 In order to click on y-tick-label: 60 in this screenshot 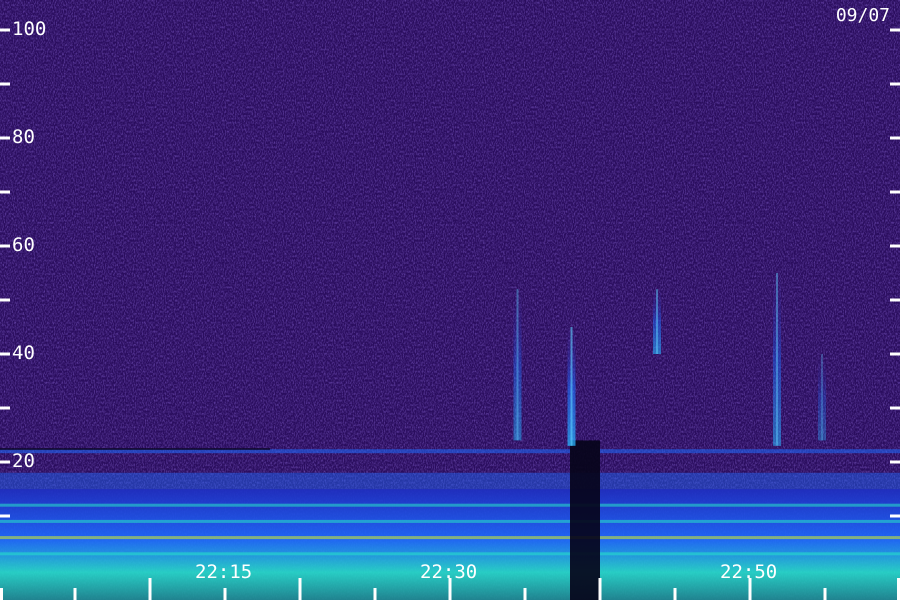, I will do `click(23, 245)`.